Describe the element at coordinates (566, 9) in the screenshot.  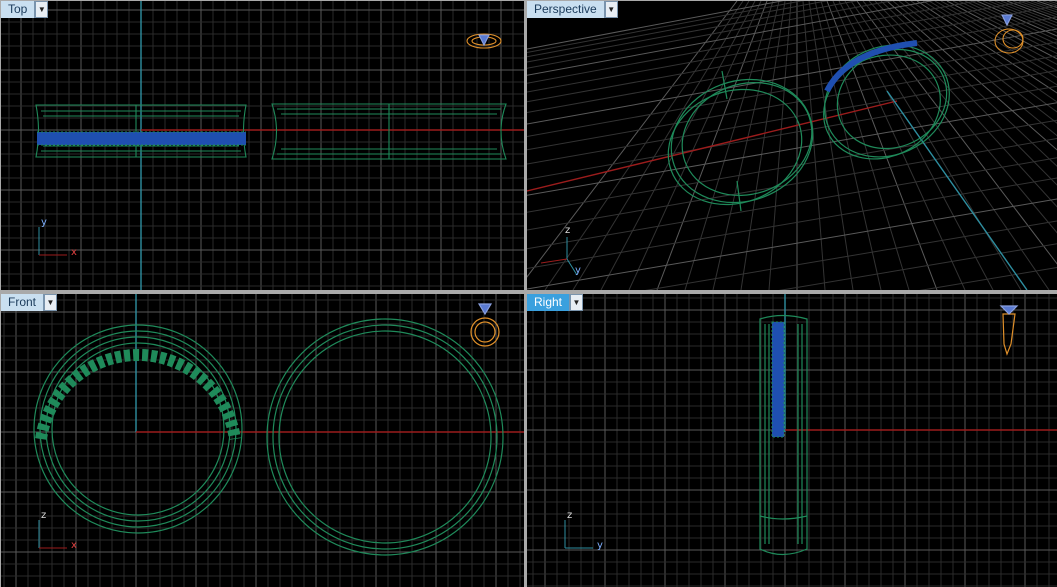
I see `viewport-title: Perspective` at that location.